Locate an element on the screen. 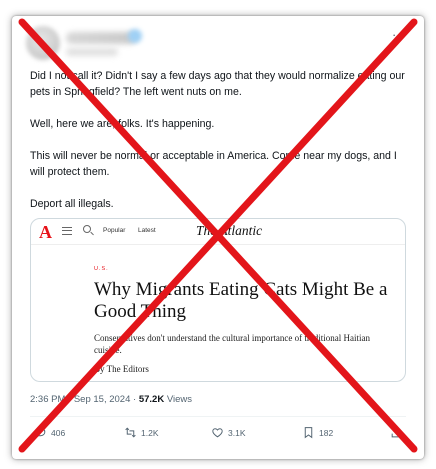  tweet-date: Sep 15, 2024 is located at coordinates (102, 399).